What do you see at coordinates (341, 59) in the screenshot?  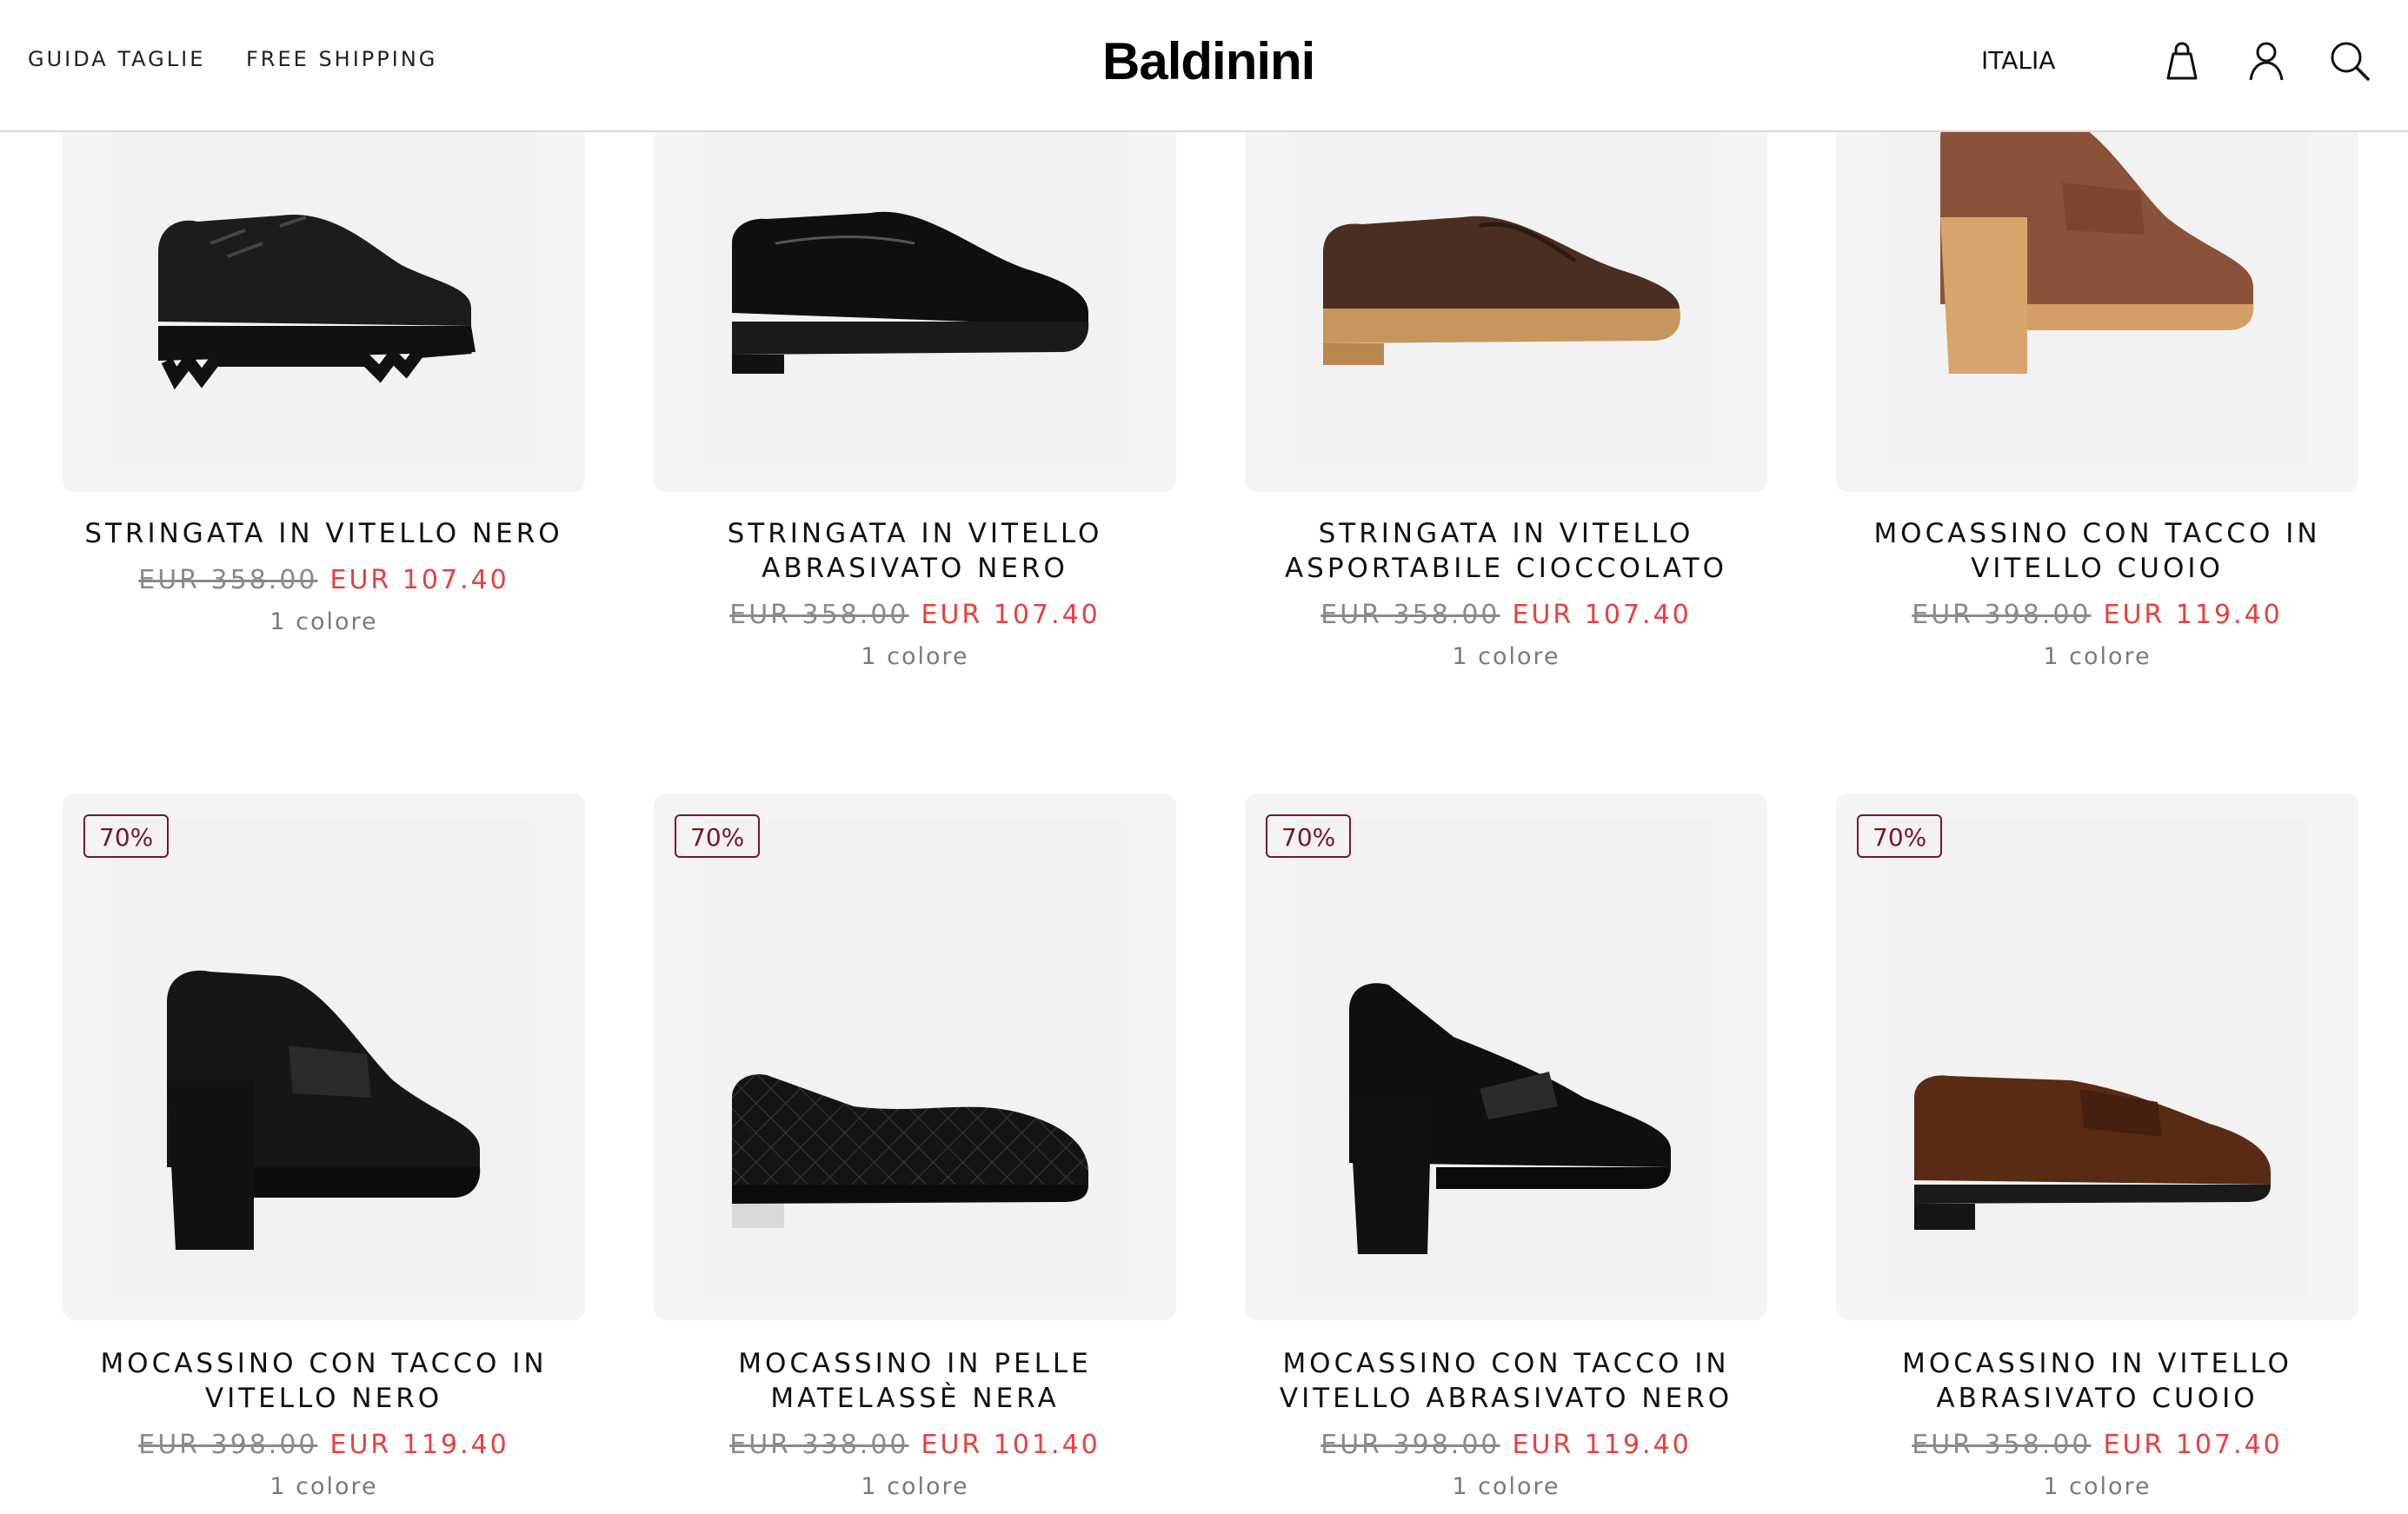 I see `free-shipping-link: FREE SHIPPING` at bounding box center [341, 59].